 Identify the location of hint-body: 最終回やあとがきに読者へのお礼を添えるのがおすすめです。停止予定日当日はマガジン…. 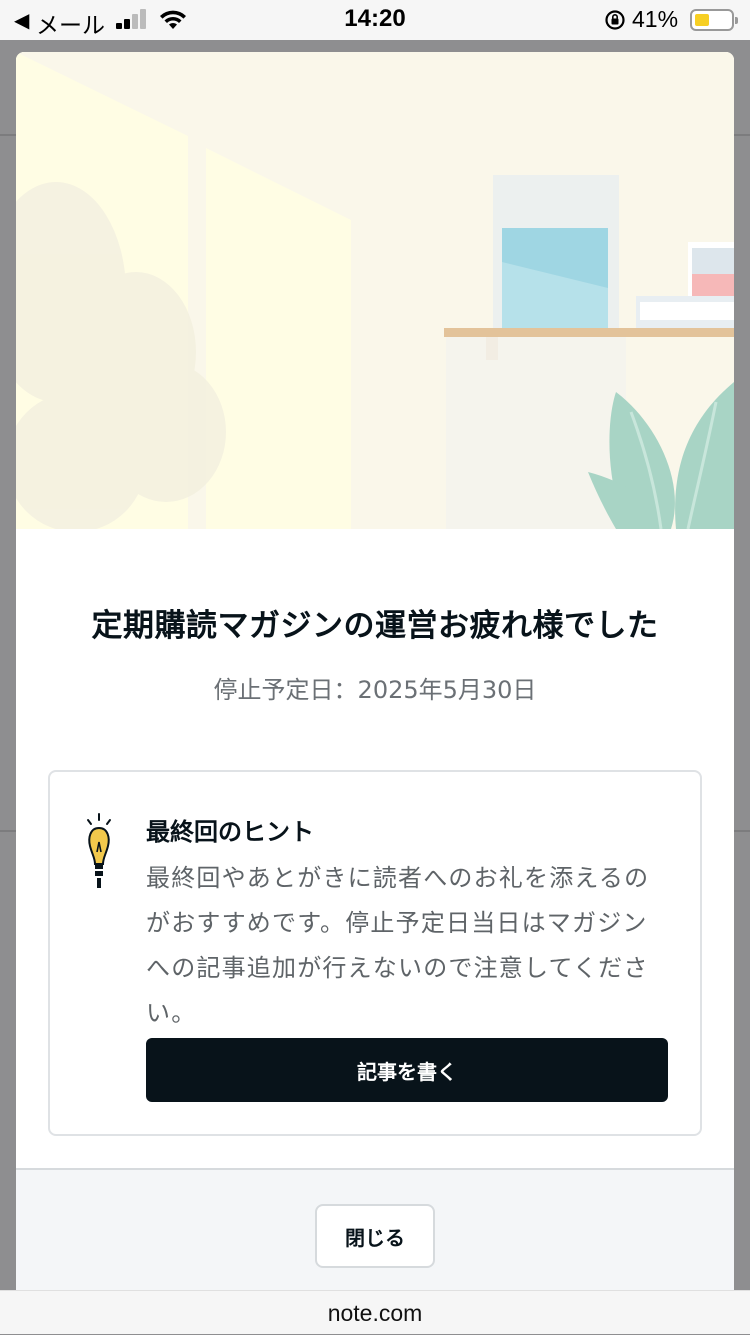
(398, 945).